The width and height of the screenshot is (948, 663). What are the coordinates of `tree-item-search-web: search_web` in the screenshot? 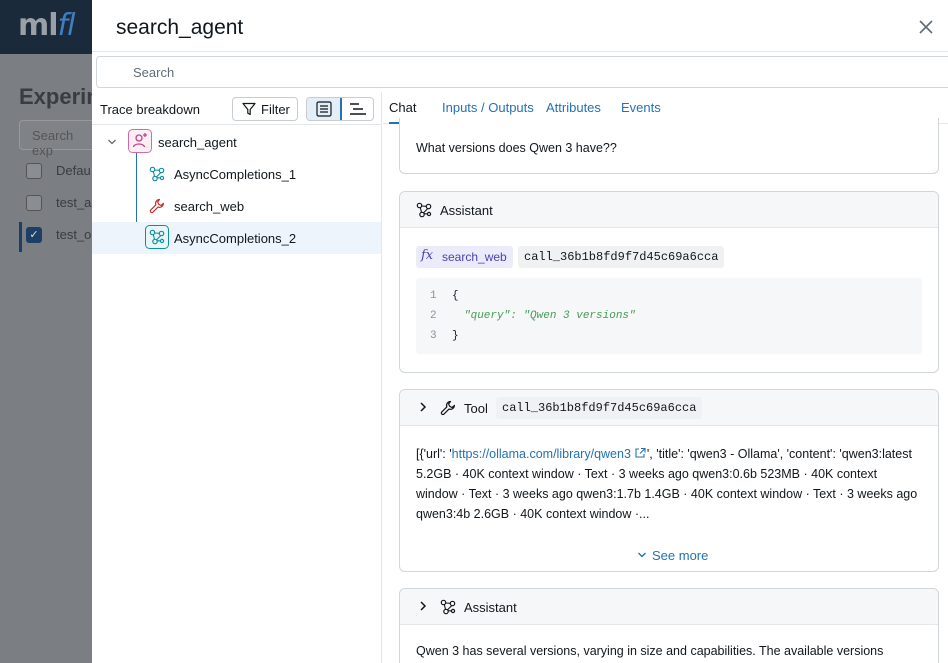 It's located at (236, 206).